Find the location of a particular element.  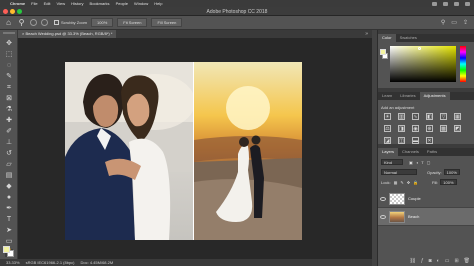

collapse-icon: » is located at coordinates (366, 34).